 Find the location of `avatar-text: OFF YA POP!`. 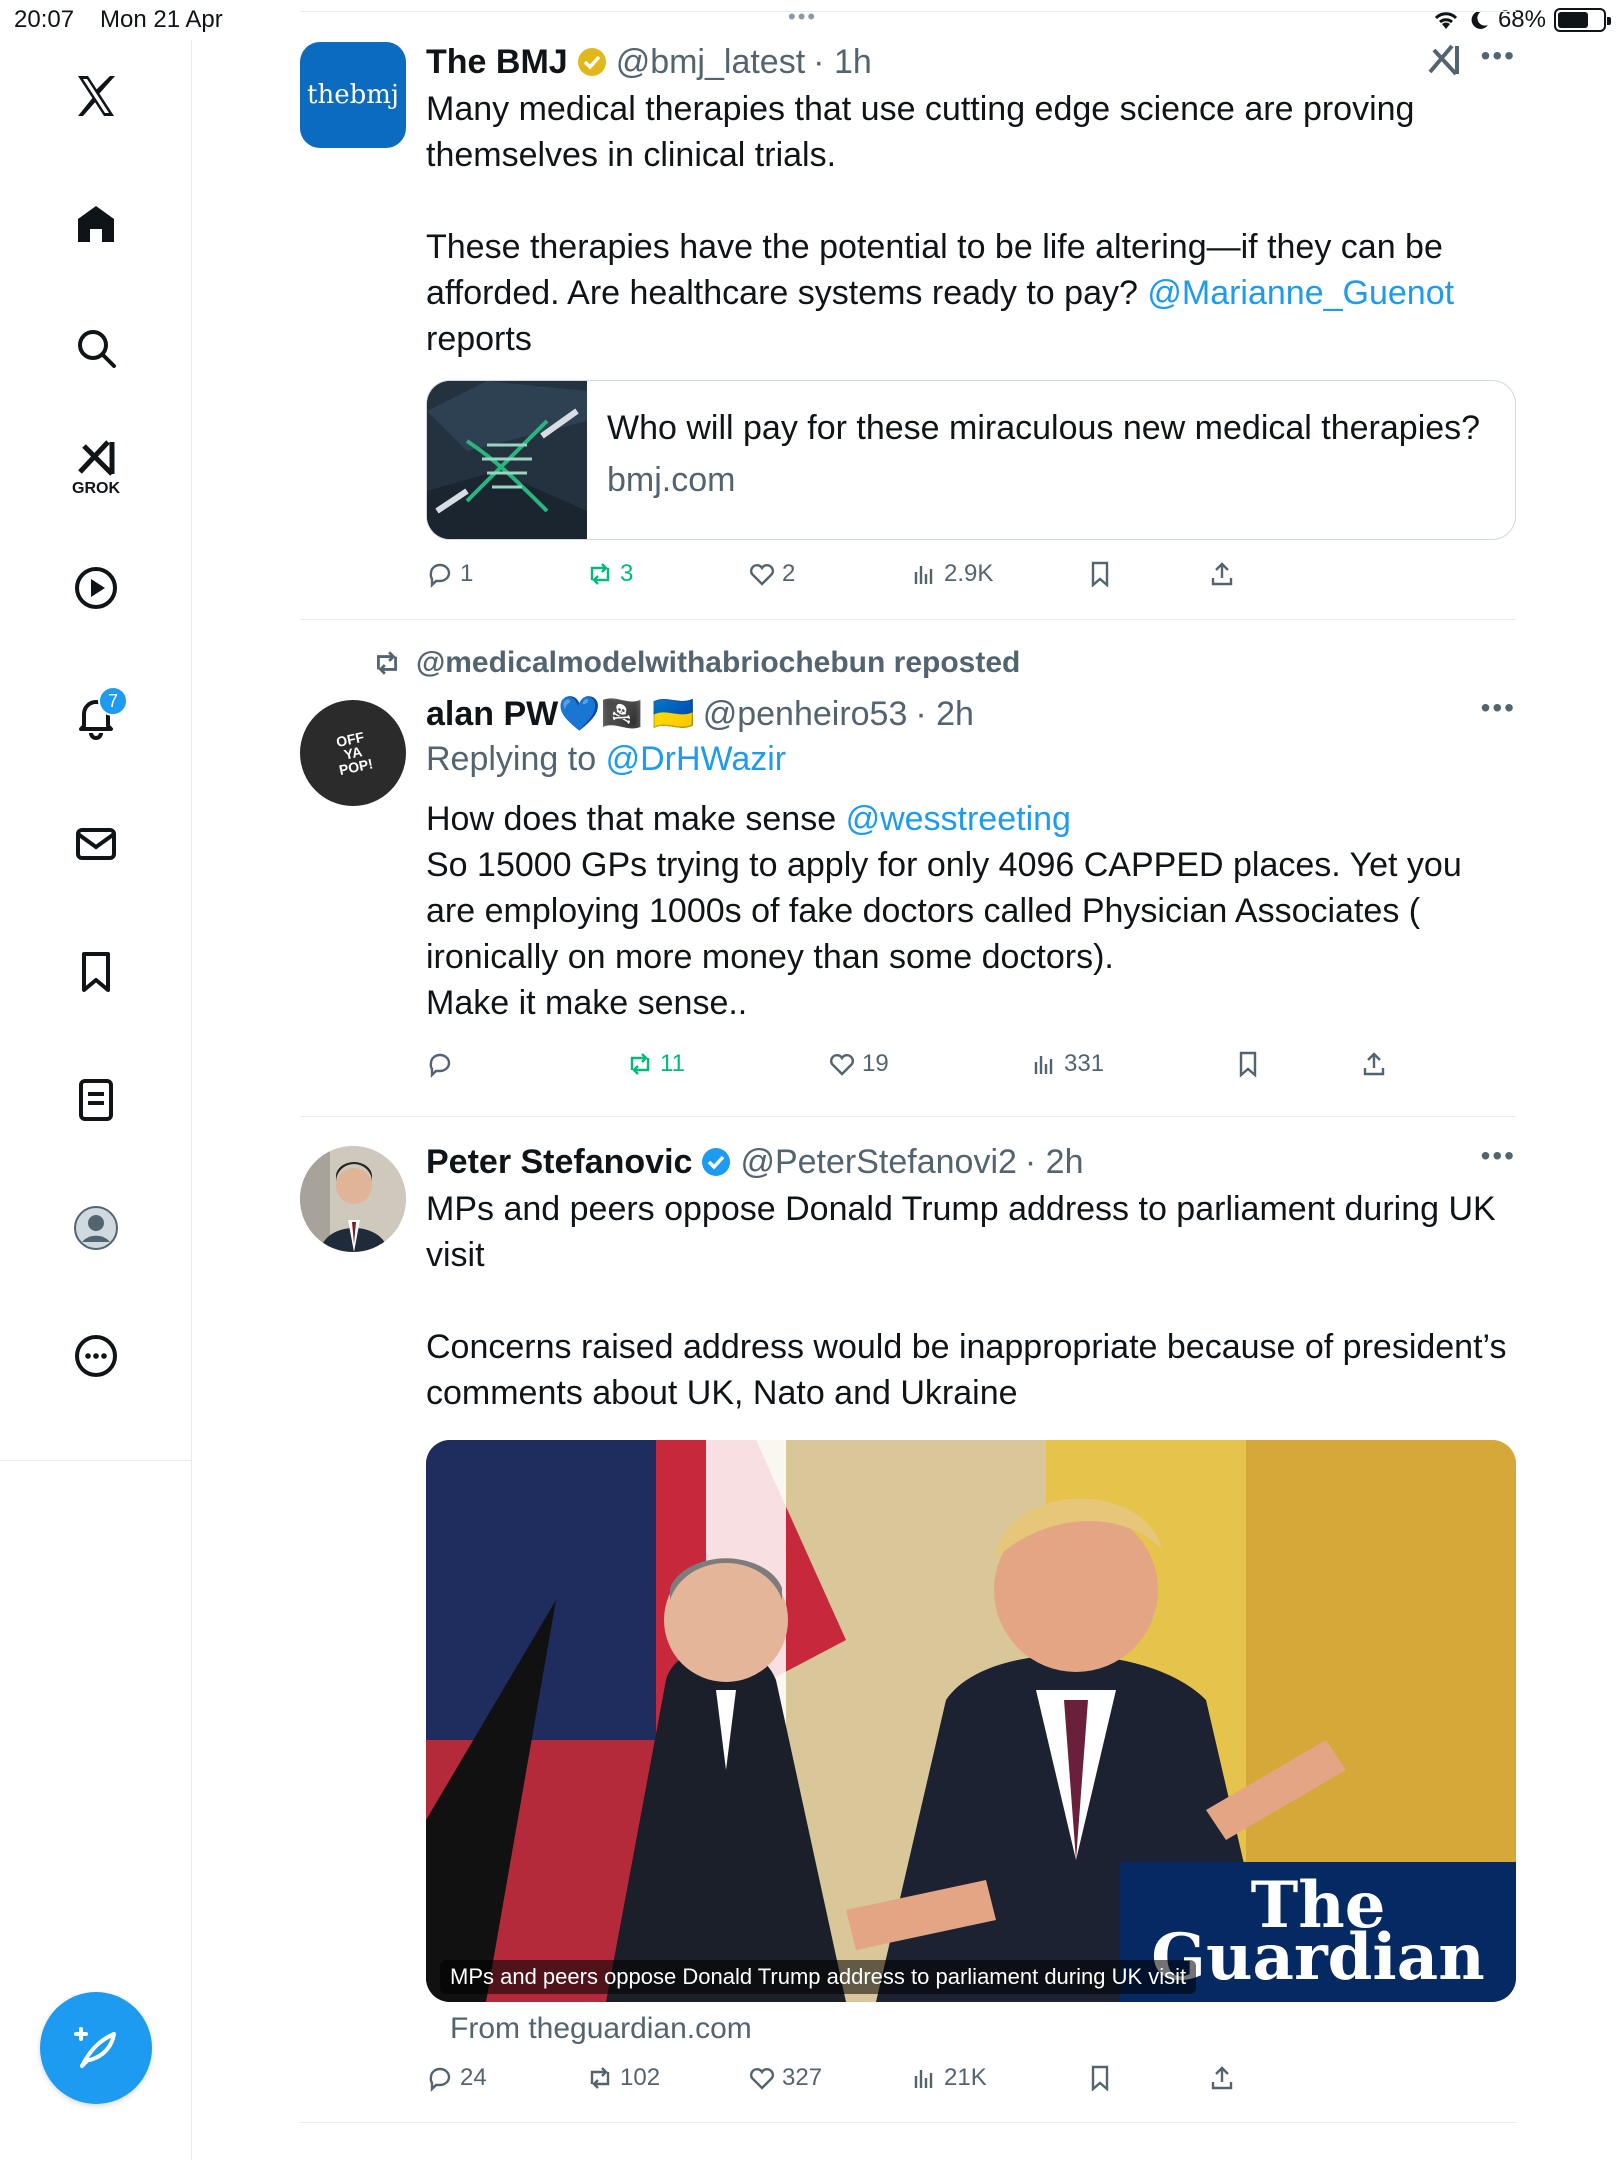

avatar-text: OFF YA POP! is located at coordinates (354, 753).